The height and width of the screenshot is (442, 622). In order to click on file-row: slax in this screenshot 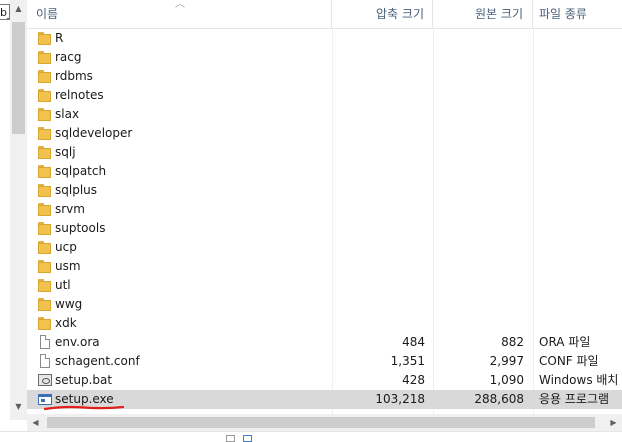, I will do `click(324, 114)`.